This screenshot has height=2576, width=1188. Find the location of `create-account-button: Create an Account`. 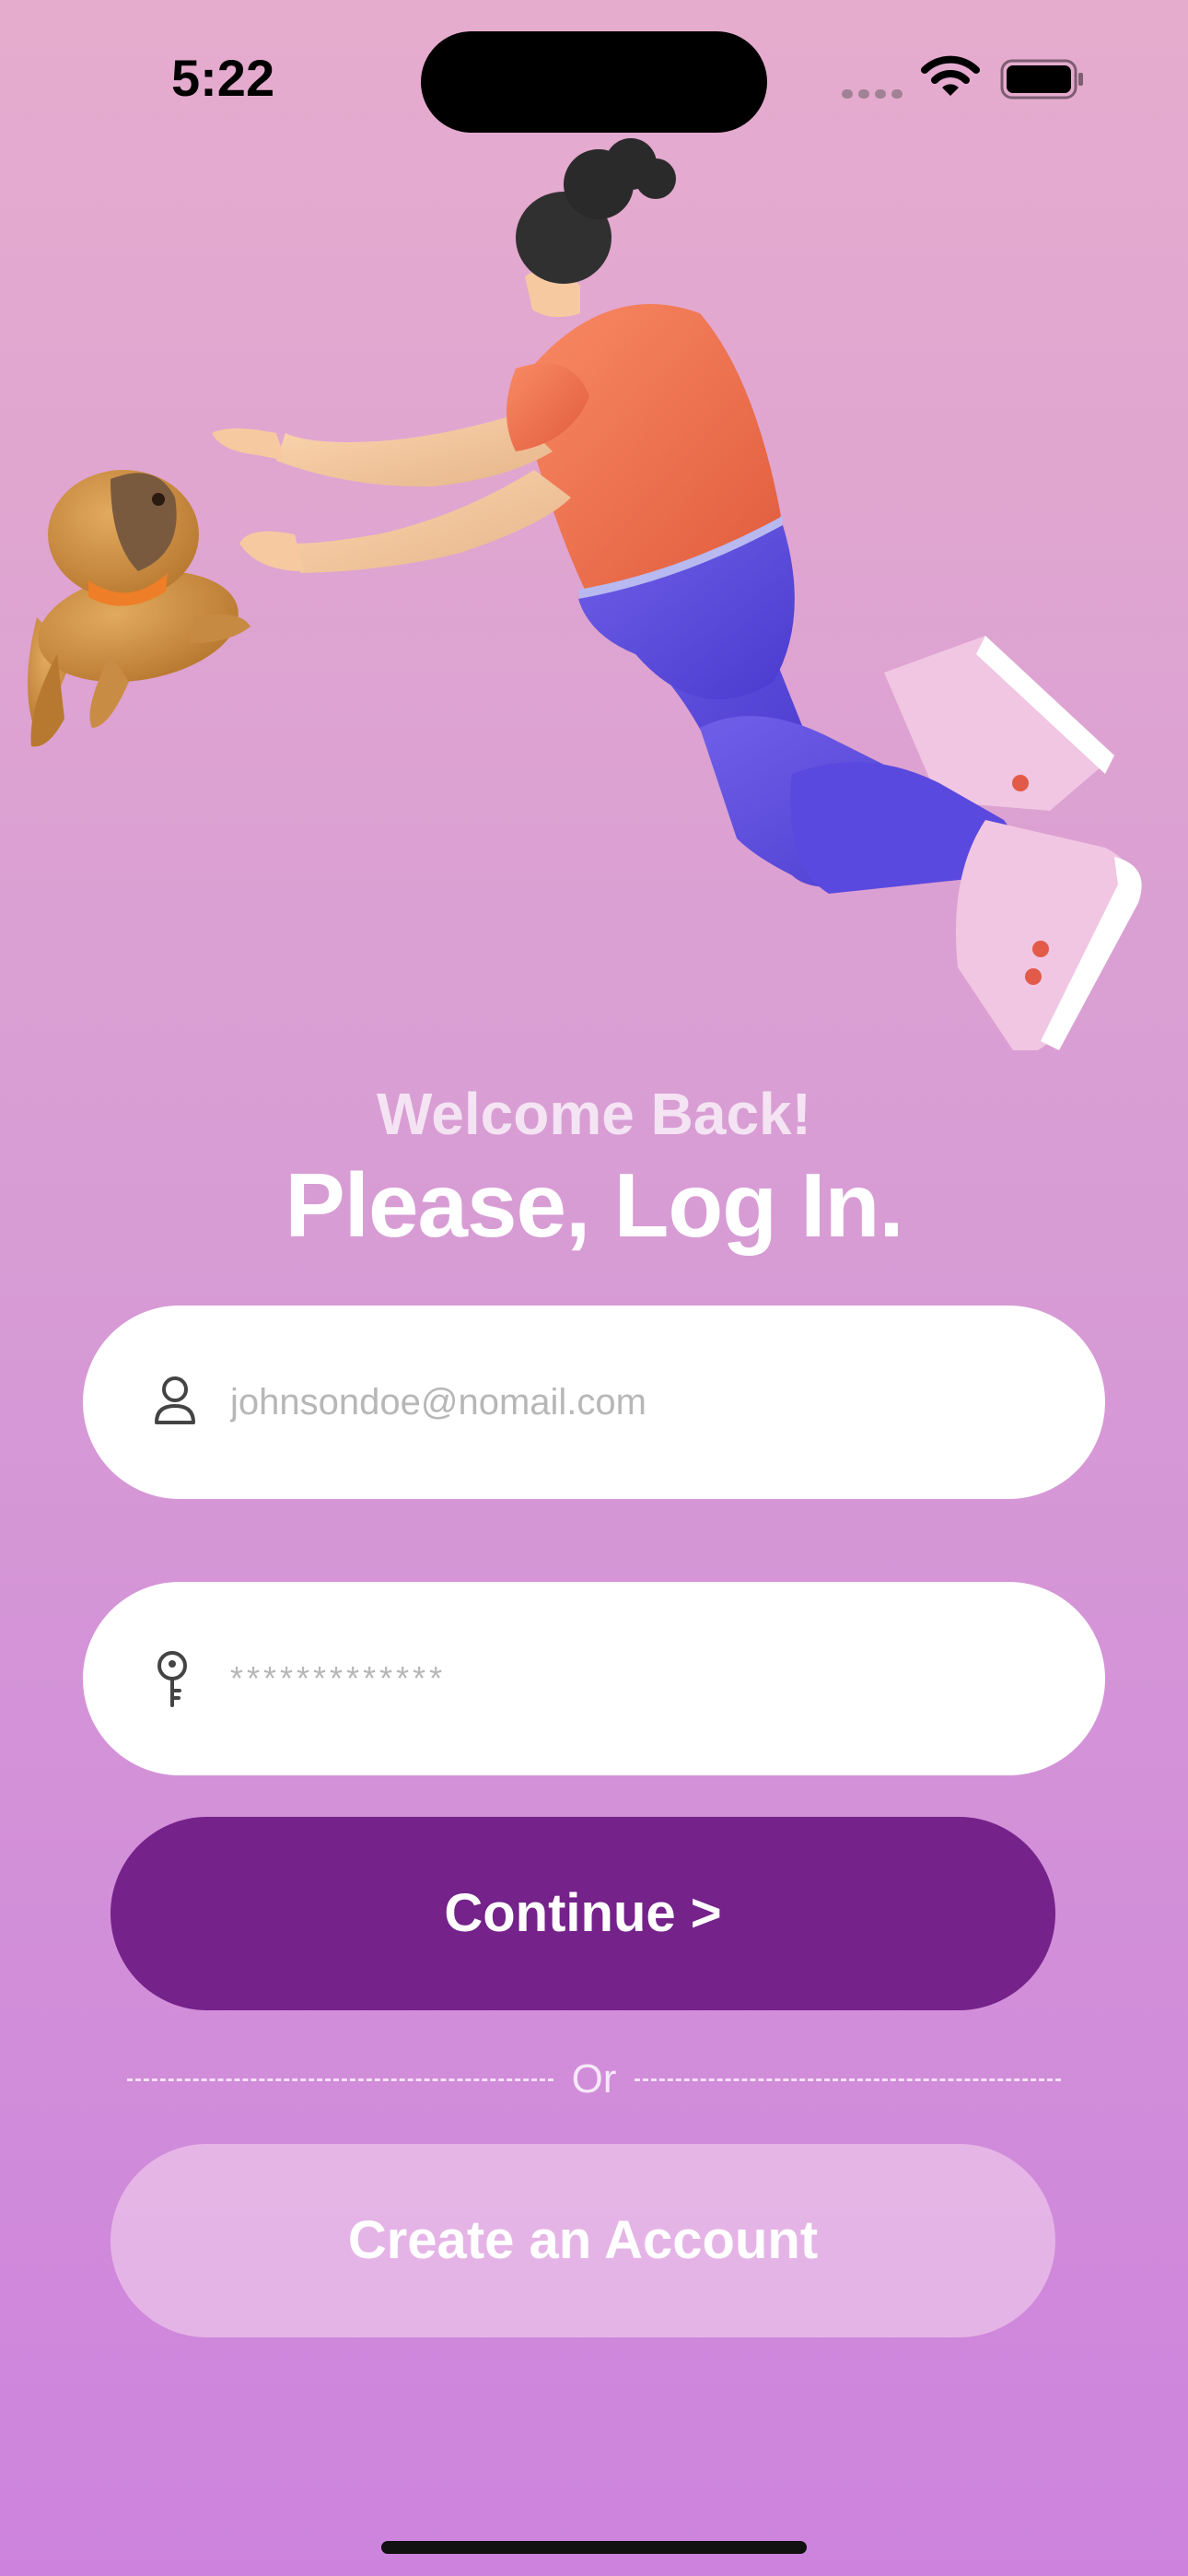

create-account-button: Create an Account is located at coordinates (583, 2240).